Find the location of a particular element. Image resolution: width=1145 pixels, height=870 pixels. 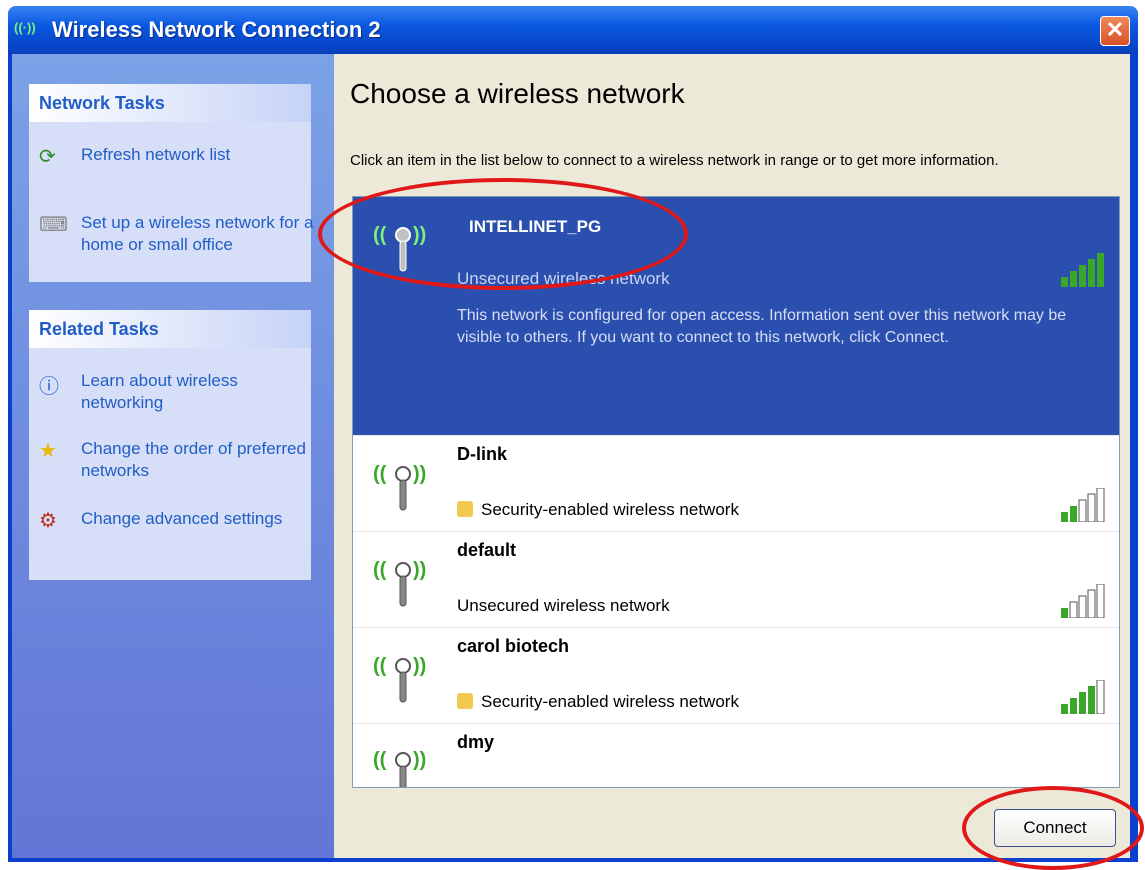

task-label: Change advanced settings is located at coordinates (182, 518).